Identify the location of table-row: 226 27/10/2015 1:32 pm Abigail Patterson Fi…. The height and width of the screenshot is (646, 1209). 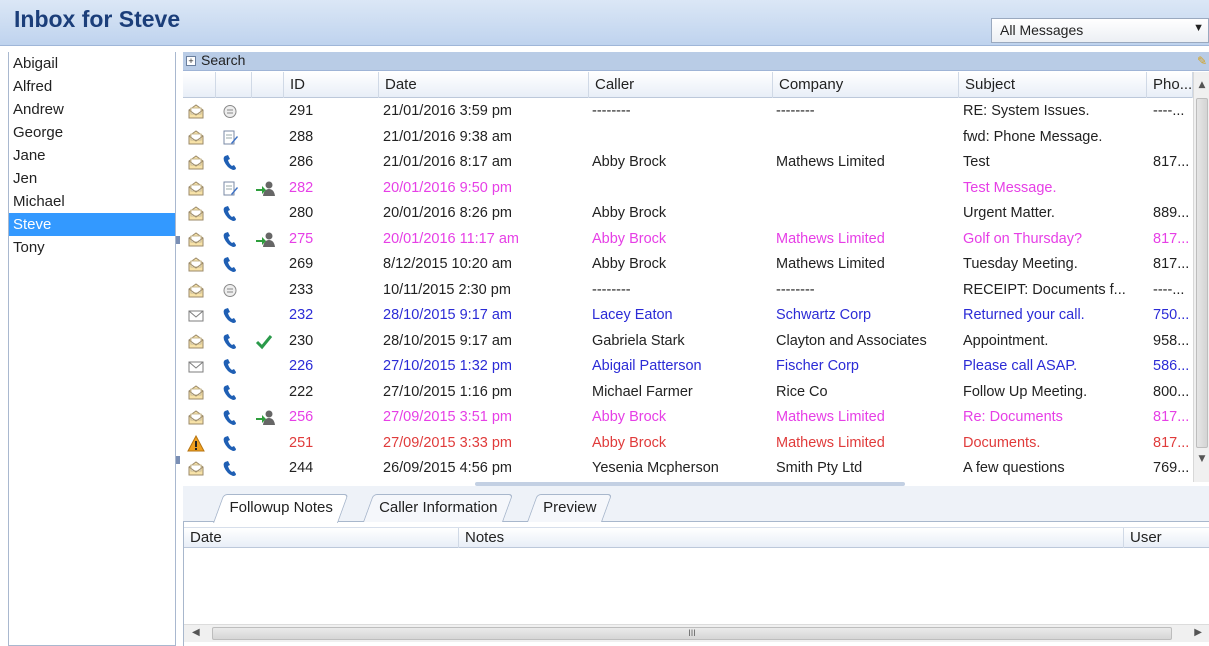
(688, 367).